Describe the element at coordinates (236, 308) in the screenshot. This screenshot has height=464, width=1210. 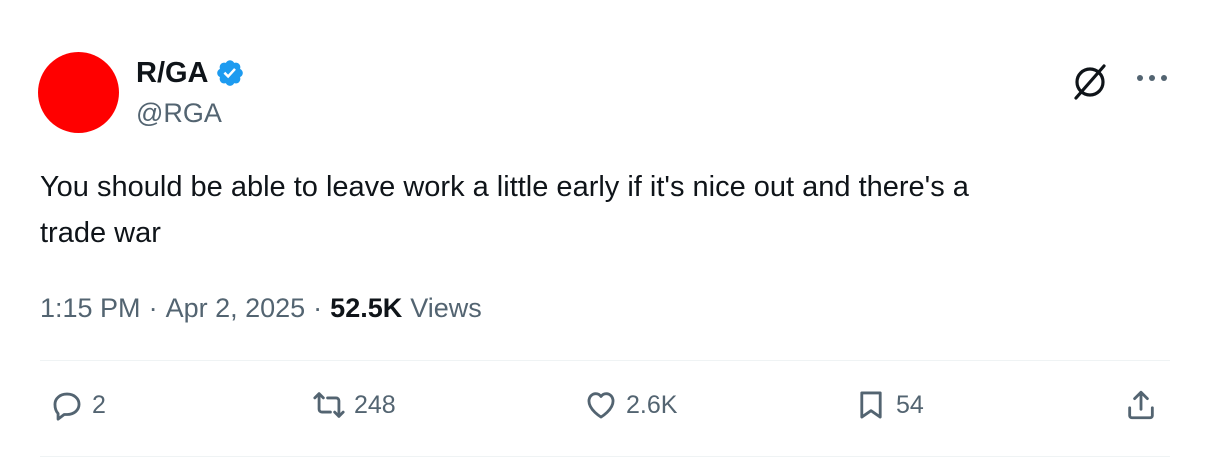
I see `tweet-date: Apr 2, 2025` at that location.